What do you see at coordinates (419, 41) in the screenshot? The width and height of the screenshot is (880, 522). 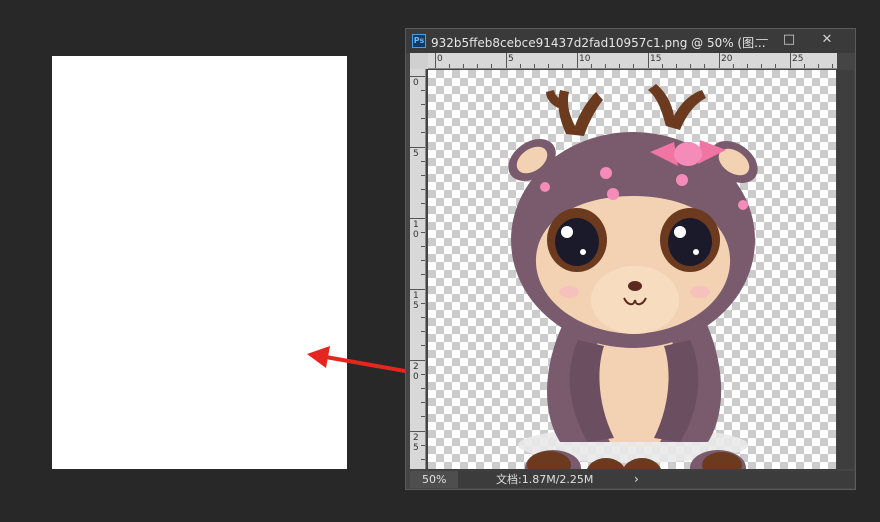 I see `photoshop-logo-icon: Ps` at bounding box center [419, 41].